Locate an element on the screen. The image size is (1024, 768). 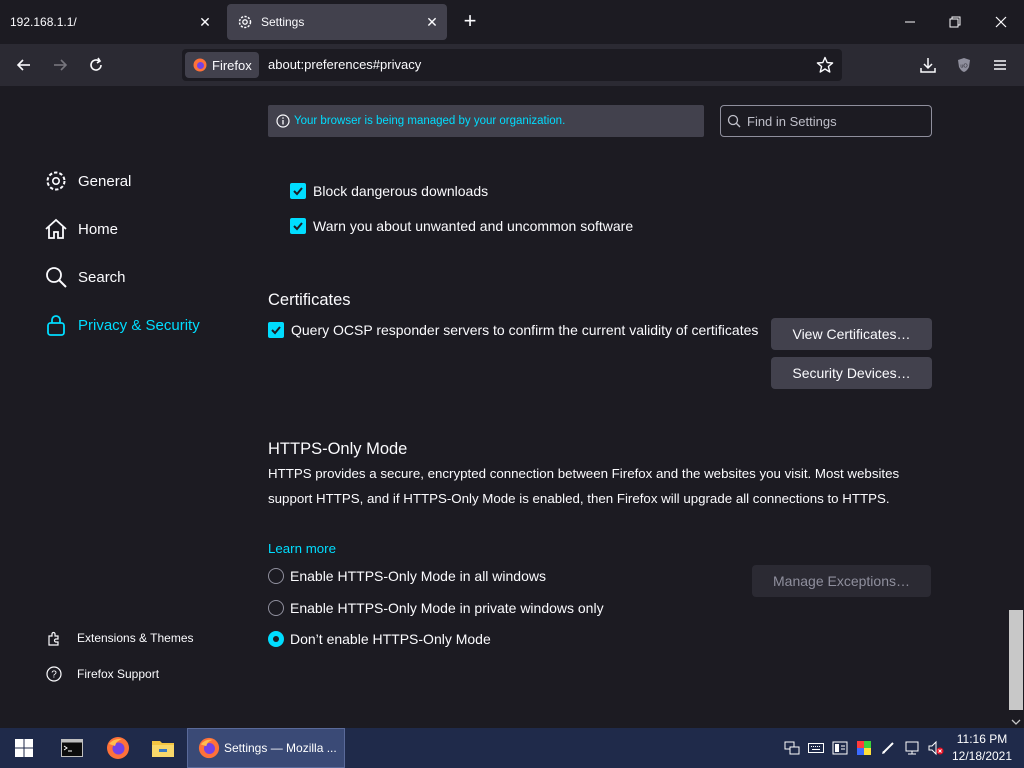
minimize-icon is located at coordinates (910, 22).